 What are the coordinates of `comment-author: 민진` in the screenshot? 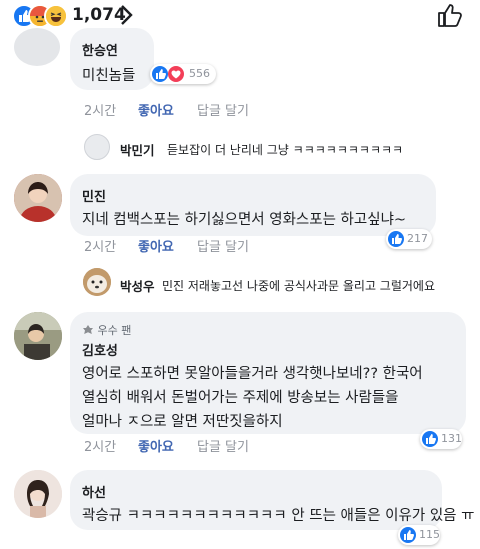 It's located at (94, 195).